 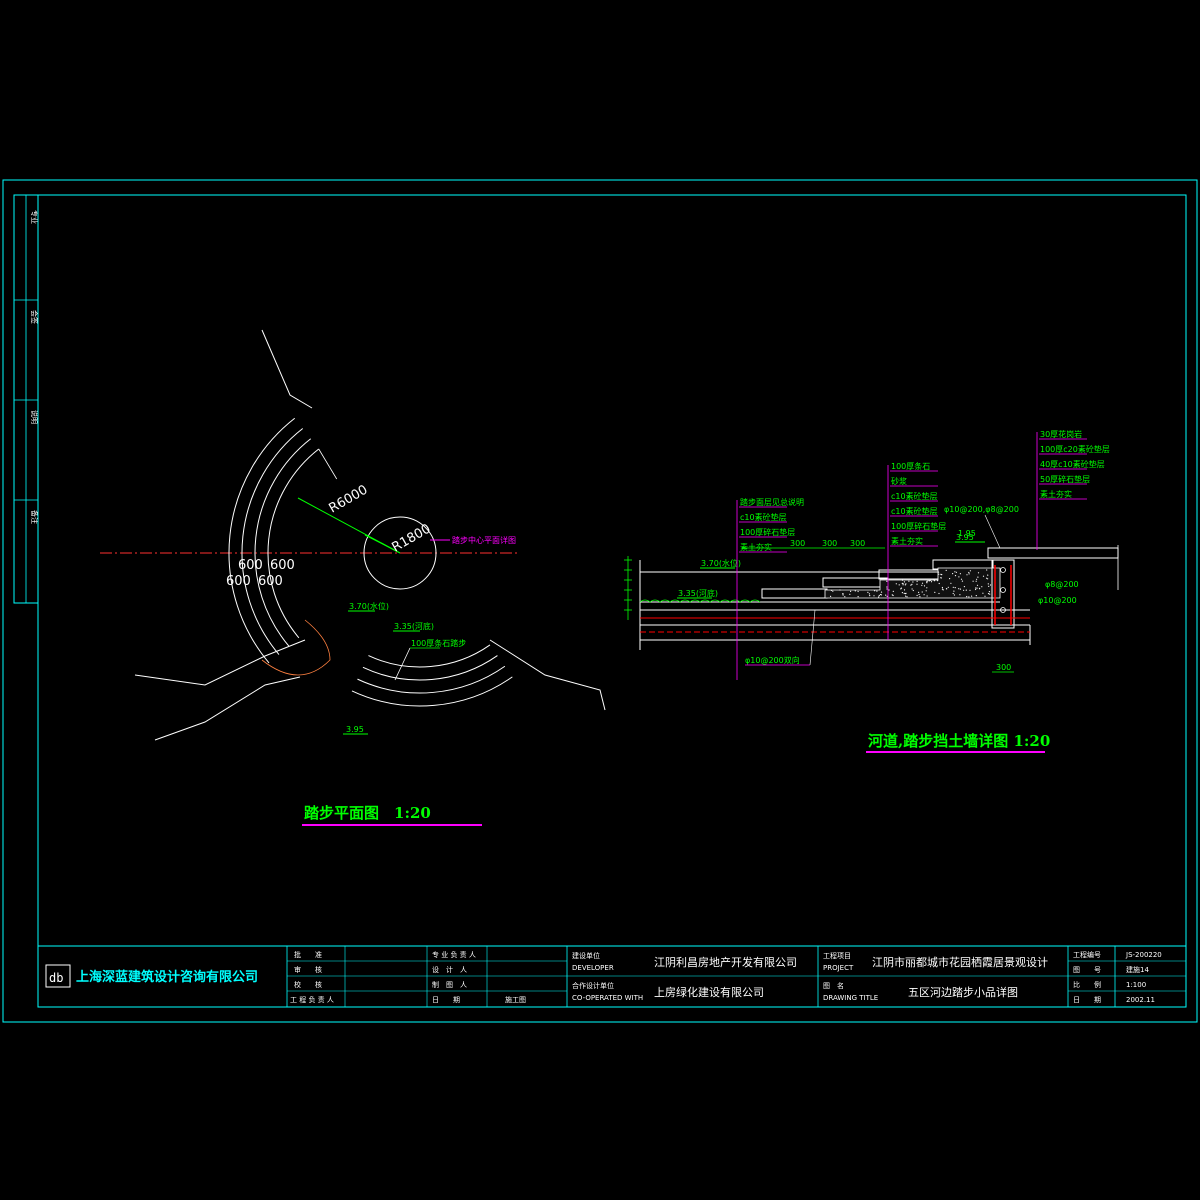 I want to click on info-value-3: 1:100, so click(x=1136, y=985).